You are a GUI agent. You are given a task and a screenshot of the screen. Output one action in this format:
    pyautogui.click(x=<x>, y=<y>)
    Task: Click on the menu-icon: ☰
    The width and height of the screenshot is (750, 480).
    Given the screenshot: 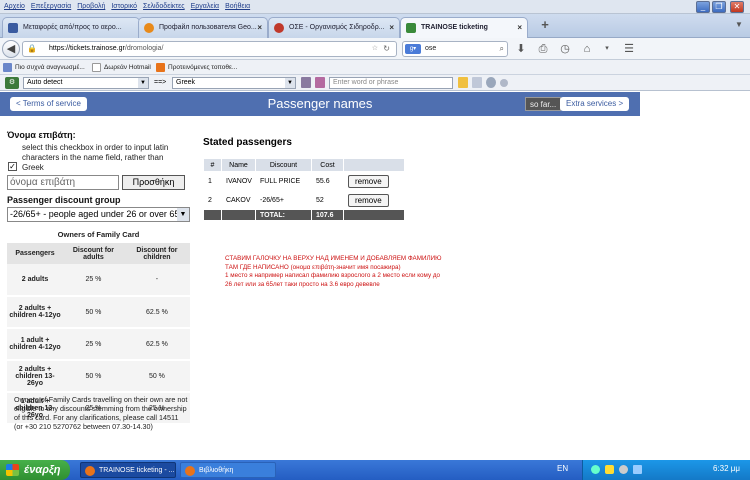 What is the action you would take?
    pyautogui.click(x=629, y=49)
    